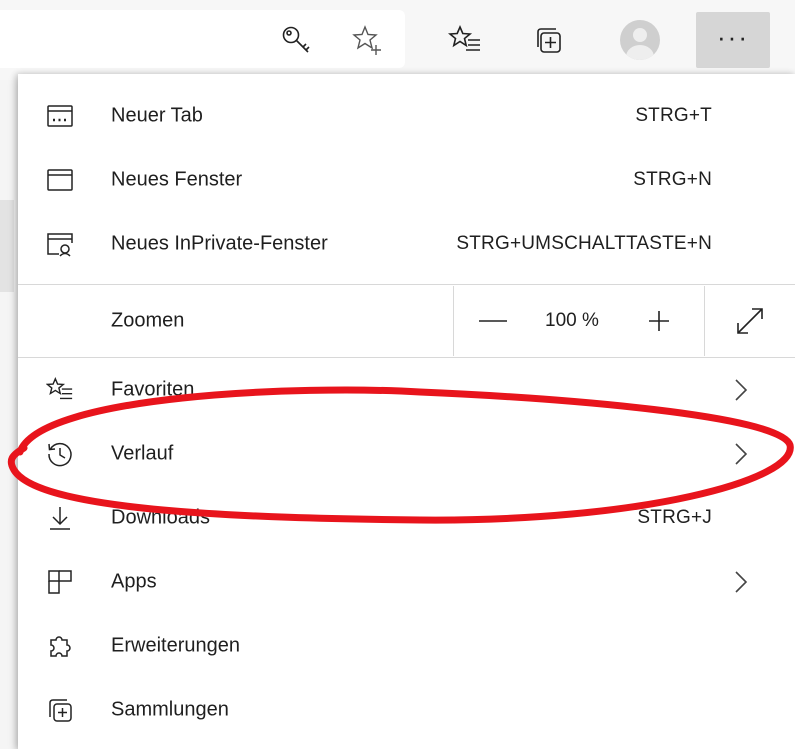  Describe the element at coordinates (160, 517) in the screenshot. I see `menu-item-label: Downloads` at that location.